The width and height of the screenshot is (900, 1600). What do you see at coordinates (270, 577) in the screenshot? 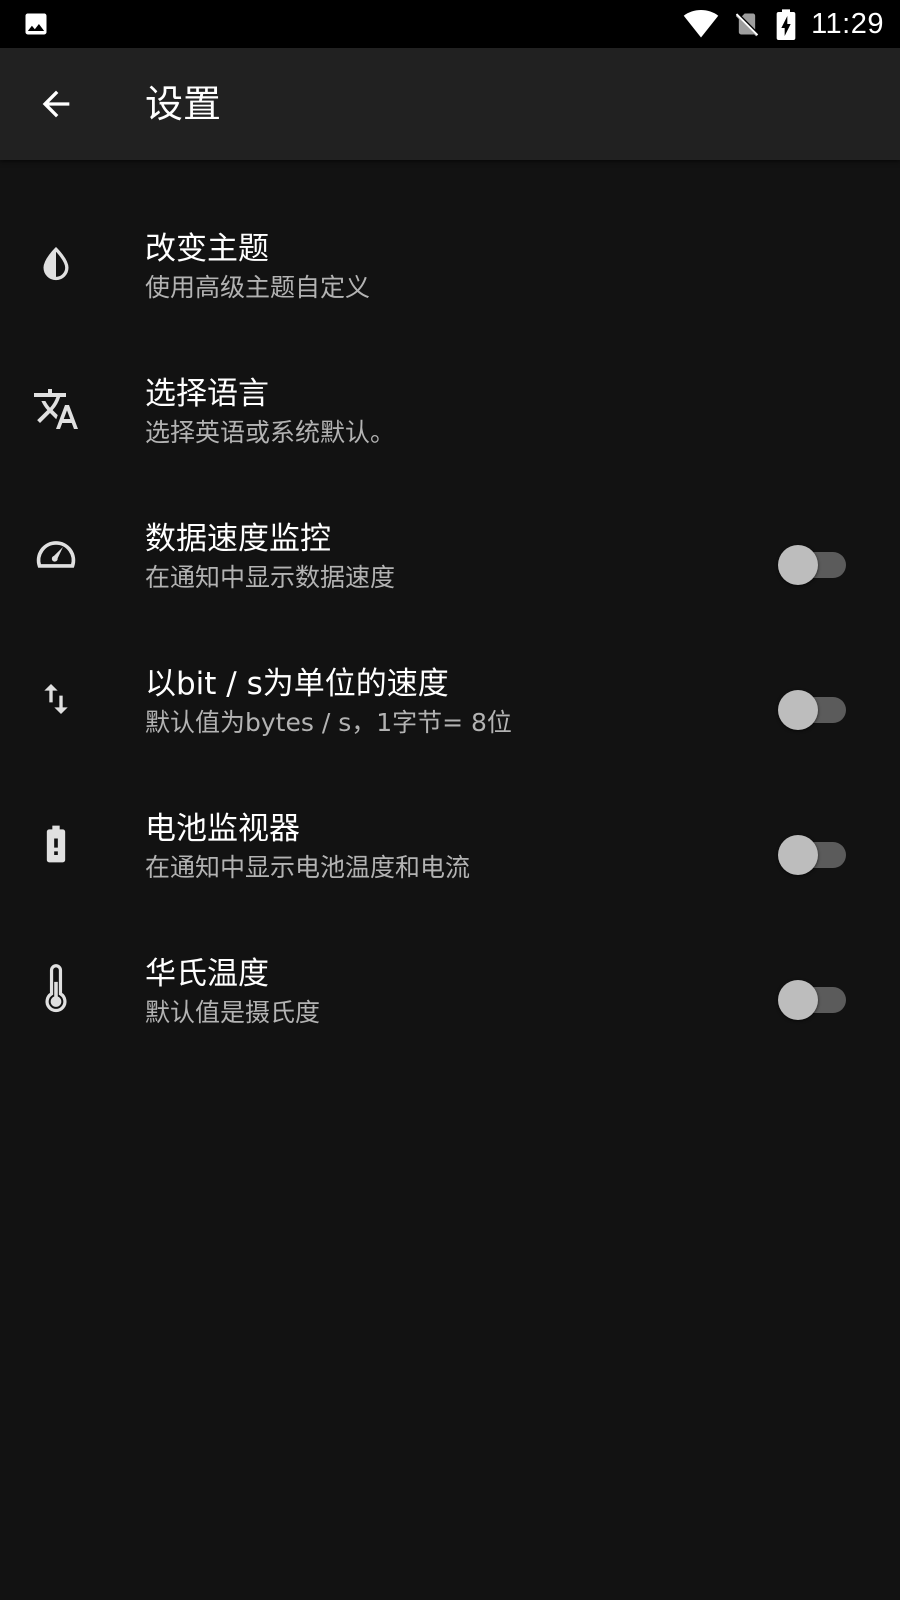
I see `setting-subtitle: 在通知中显示数据速度` at bounding box center [270, 577].